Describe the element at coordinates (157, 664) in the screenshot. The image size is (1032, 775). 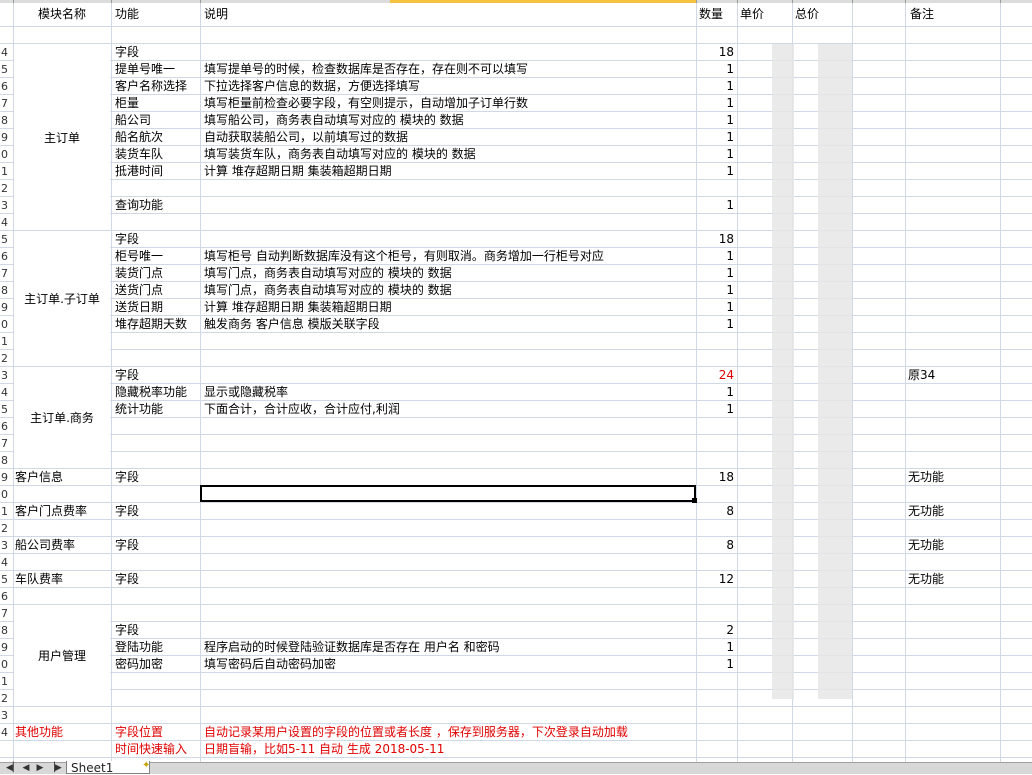
I see `cell-function: 密码加密` at that location.